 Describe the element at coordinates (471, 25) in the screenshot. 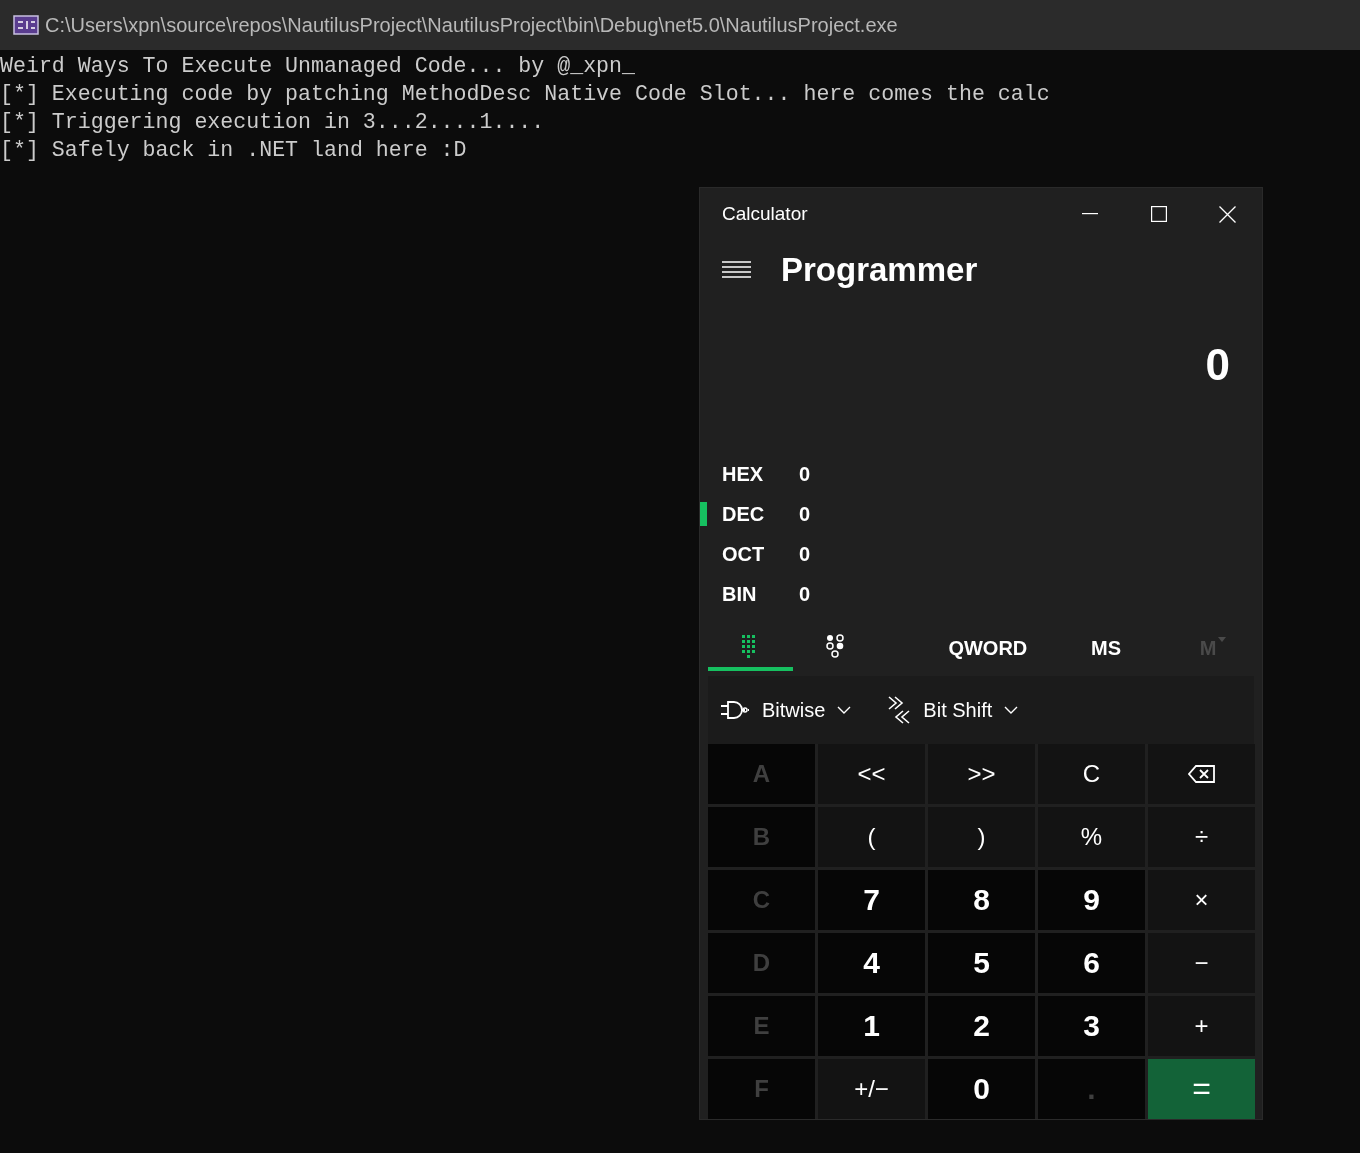

I see `window-title: C:\Users\xpn\source\repos\NautilusProject\NautilusProject\bin\Debug\net5.0\NautilusProject.exe` at that location.